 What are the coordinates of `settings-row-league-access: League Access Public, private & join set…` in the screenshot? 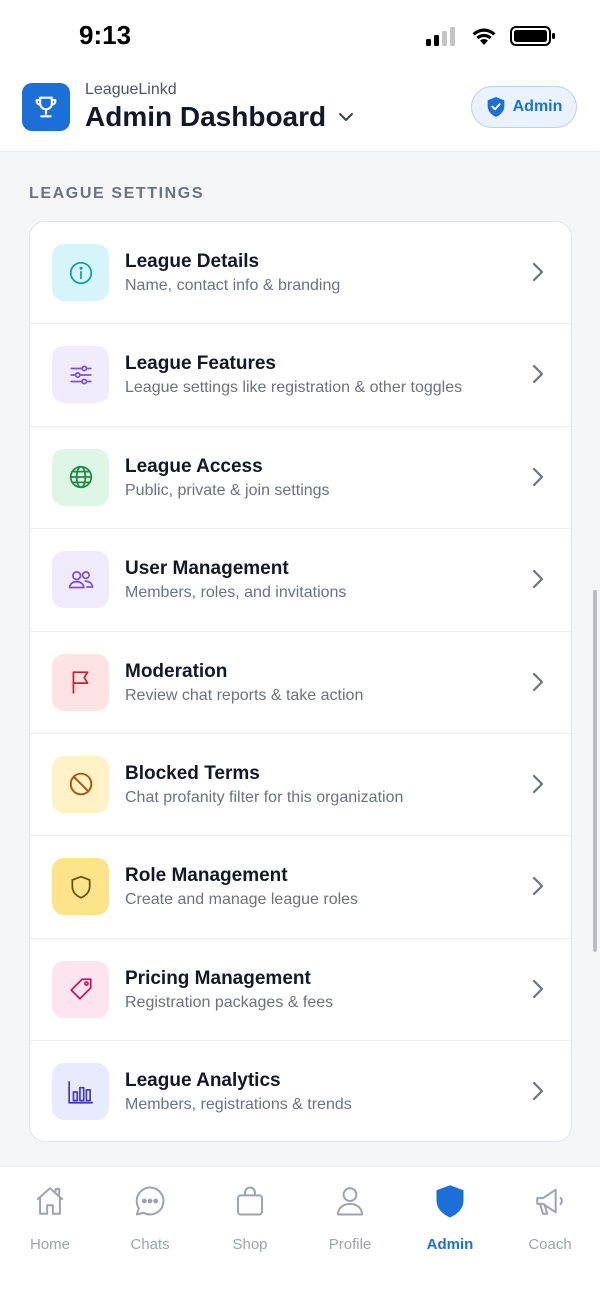 It's located at (300, 478).